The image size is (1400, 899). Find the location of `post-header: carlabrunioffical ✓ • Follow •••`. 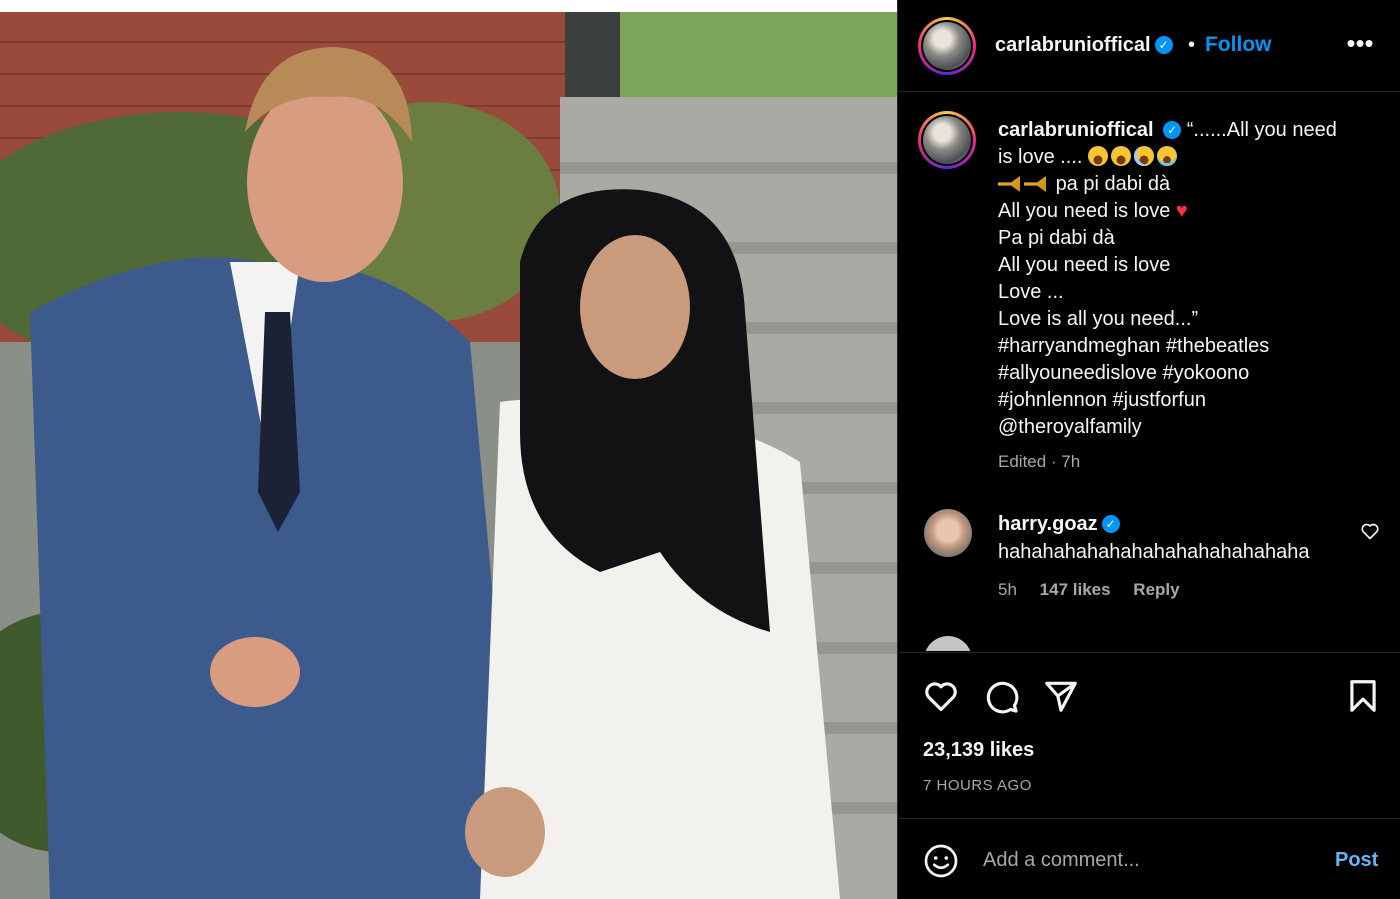

post-header: carlabrunioffical ✓ • Follow ••• is located at coordinates (1149, 46).